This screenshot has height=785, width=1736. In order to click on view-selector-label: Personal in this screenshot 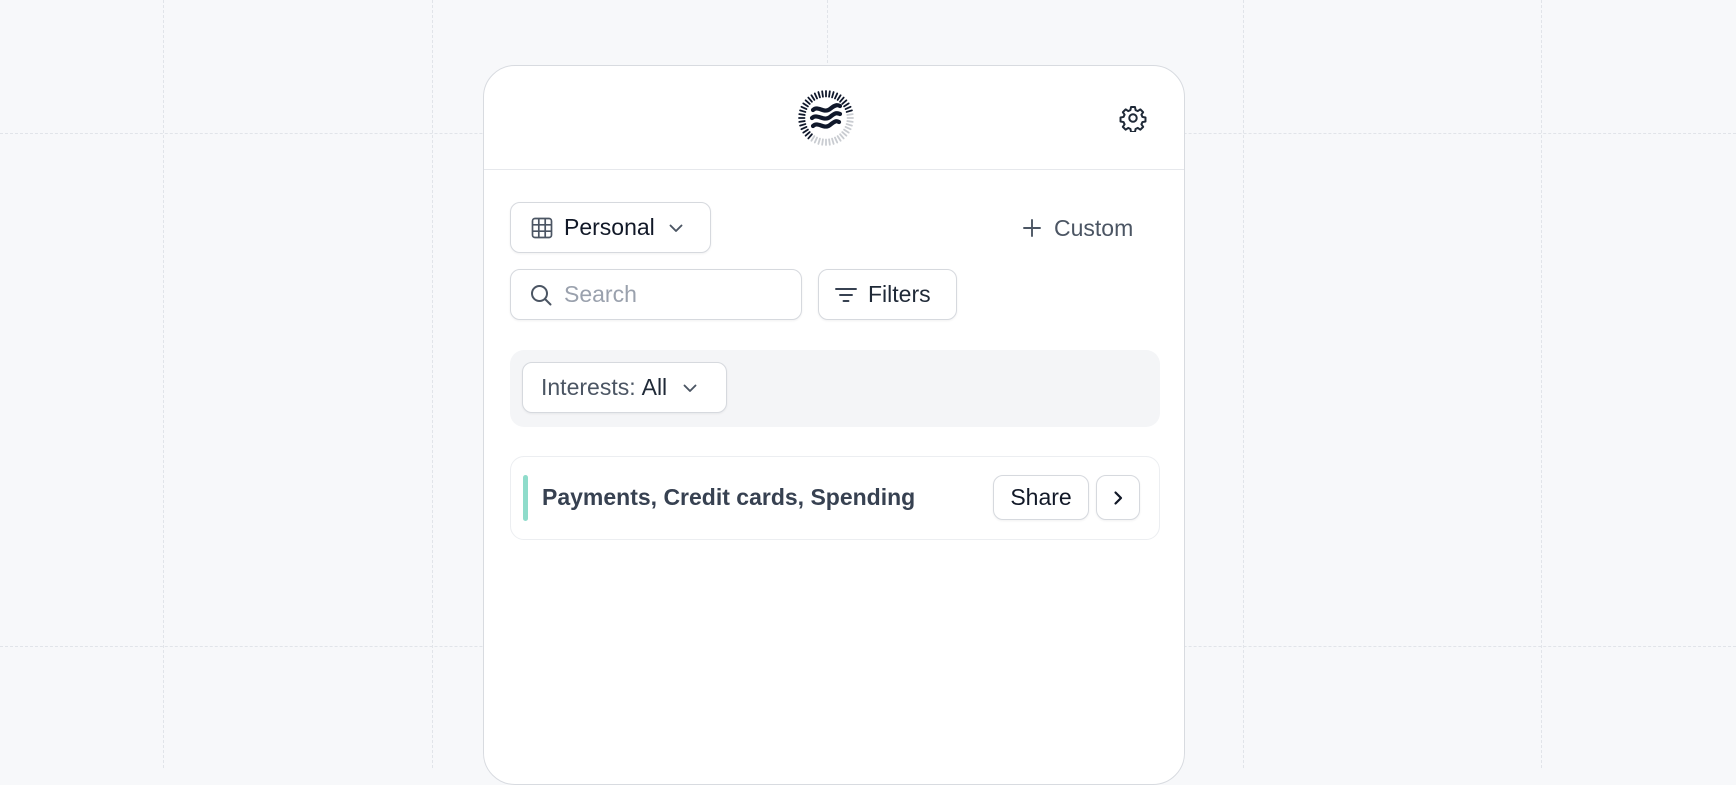, I will do `click(609, 227)`.